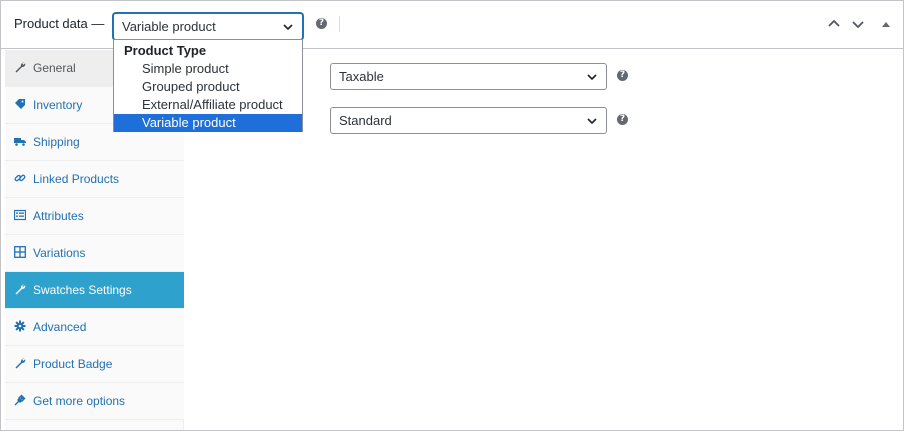 Image resolution: width=904 pixels, height=431 pixels. Describe the element at coordinates (165, 50) in the screenshot. I see `dropdown-group-label: Product Type` at that location.